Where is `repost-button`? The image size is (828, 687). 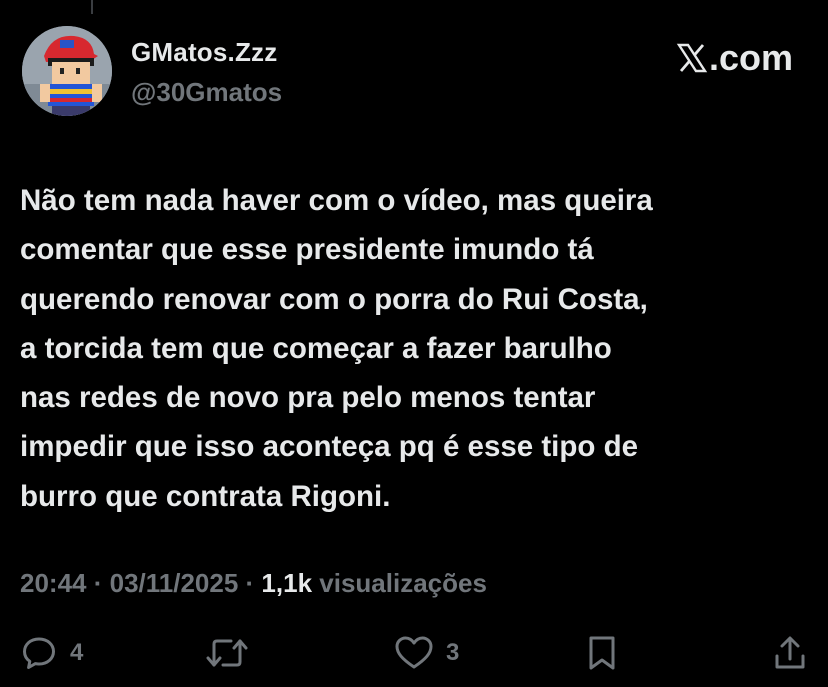 repost-button is located at coordinates (233, 653).